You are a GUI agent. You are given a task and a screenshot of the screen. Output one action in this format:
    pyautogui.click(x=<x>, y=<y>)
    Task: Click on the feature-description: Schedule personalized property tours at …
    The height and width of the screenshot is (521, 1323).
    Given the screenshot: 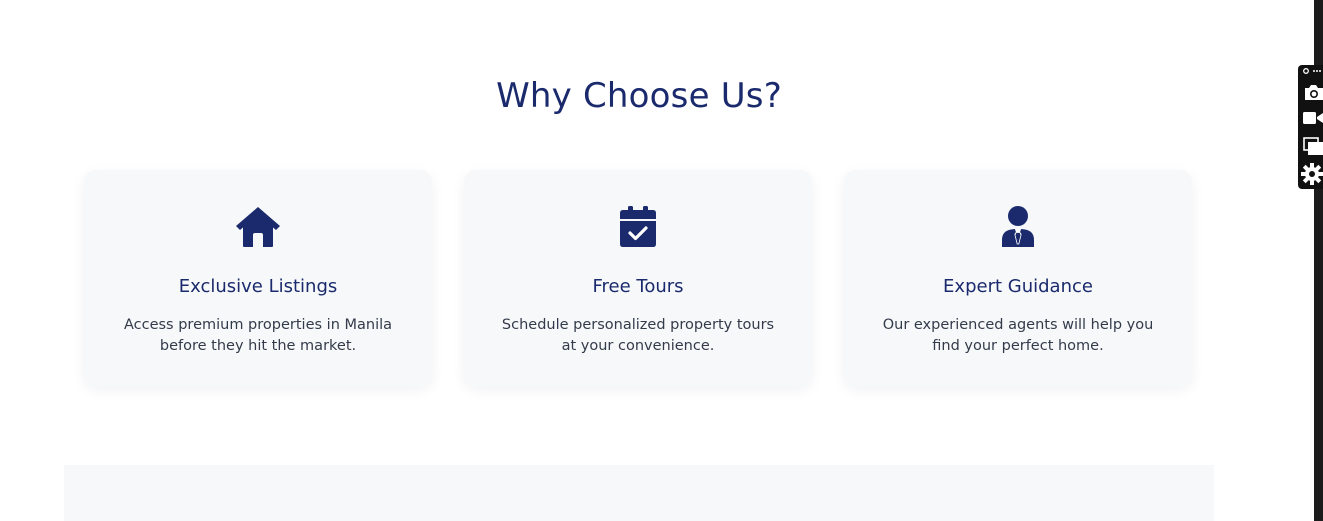 What is the action you would take?
    pyautogui.click(x=638, y=335)
    